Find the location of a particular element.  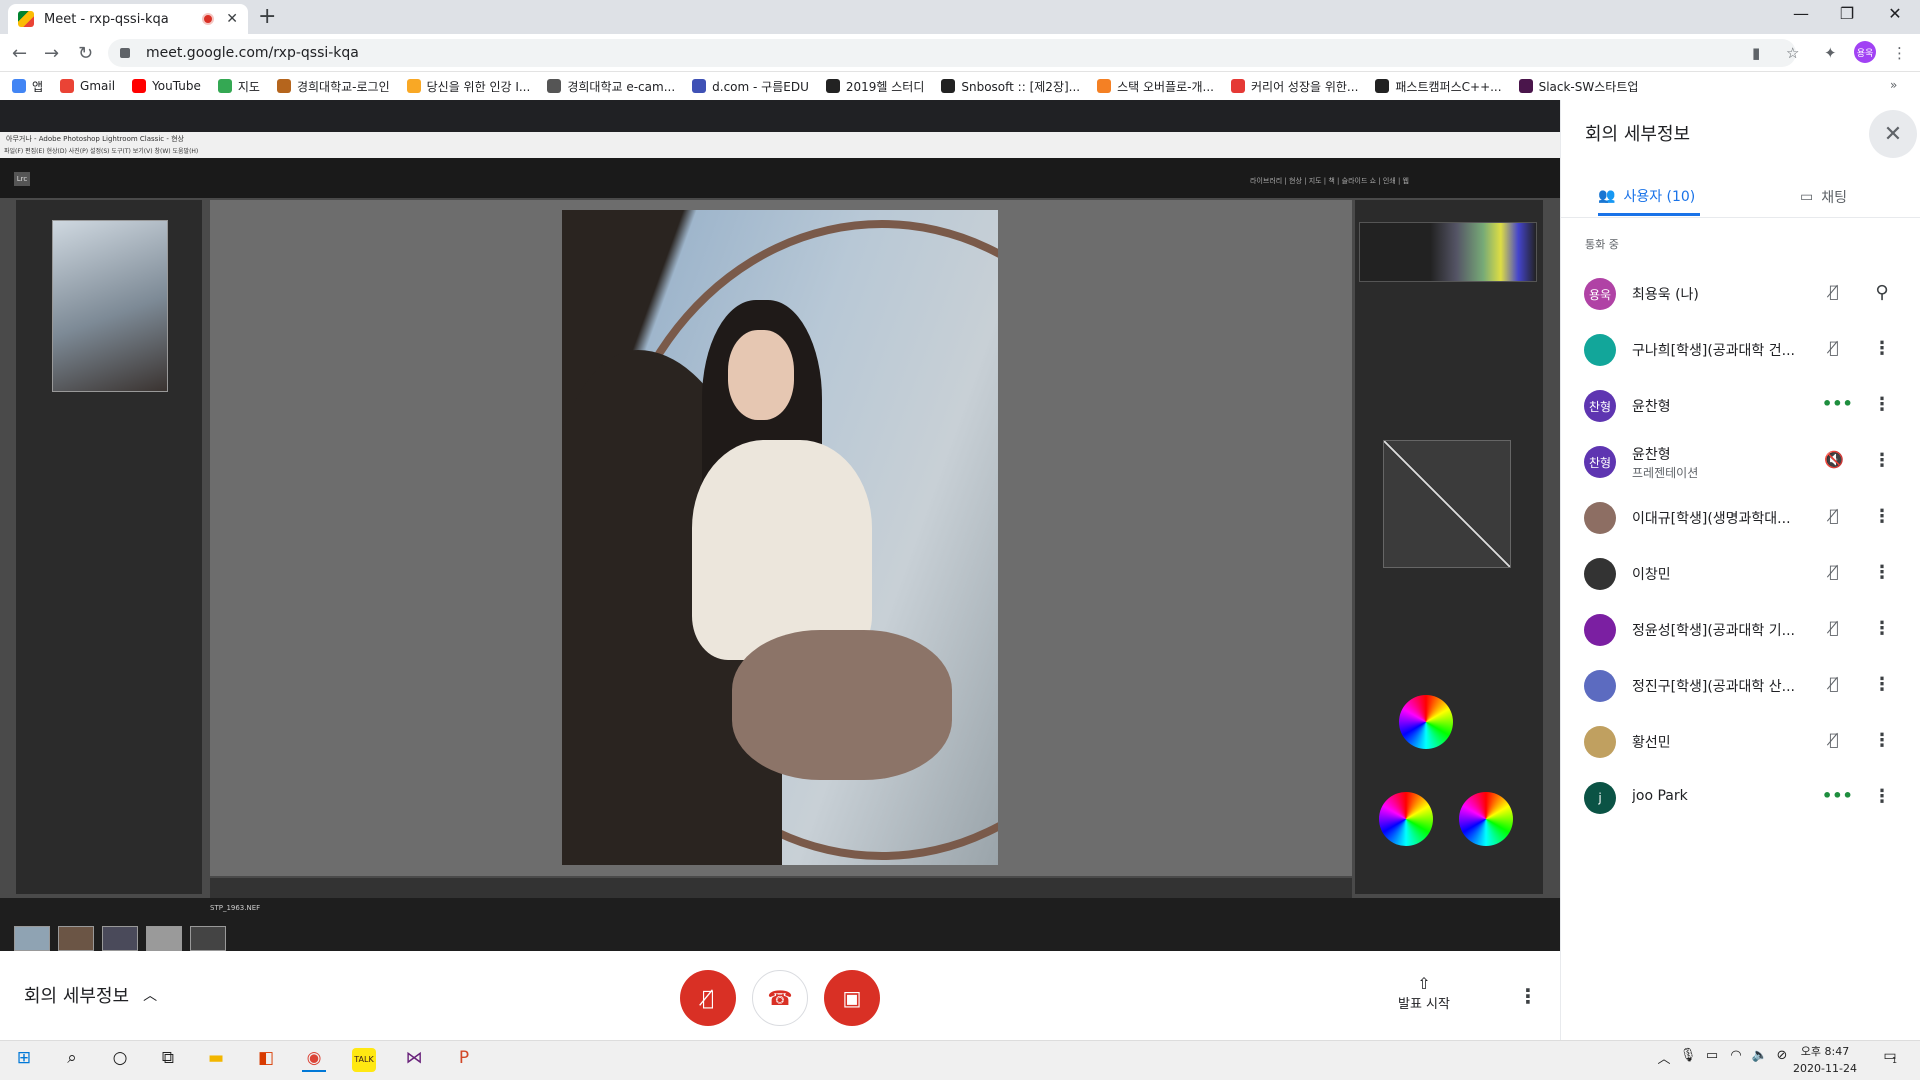

more-options-icon: ⋮ is located at coordinates (1528, 996).